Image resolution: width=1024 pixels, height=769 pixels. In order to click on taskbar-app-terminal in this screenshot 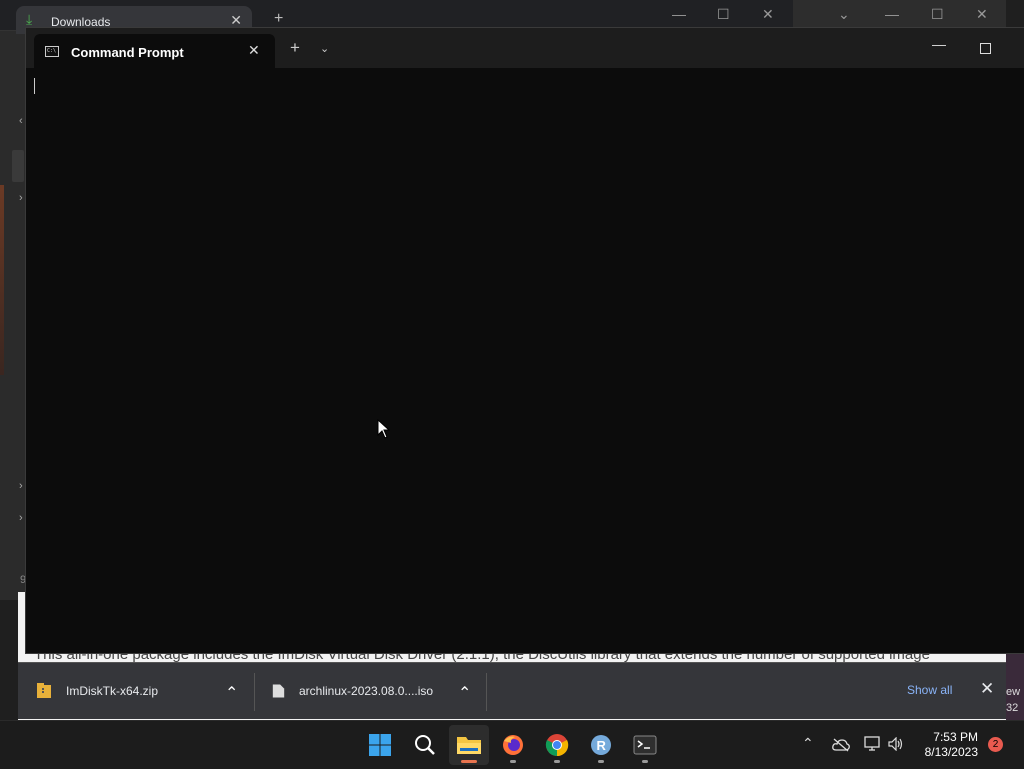, I will do `click(645, 745)`.